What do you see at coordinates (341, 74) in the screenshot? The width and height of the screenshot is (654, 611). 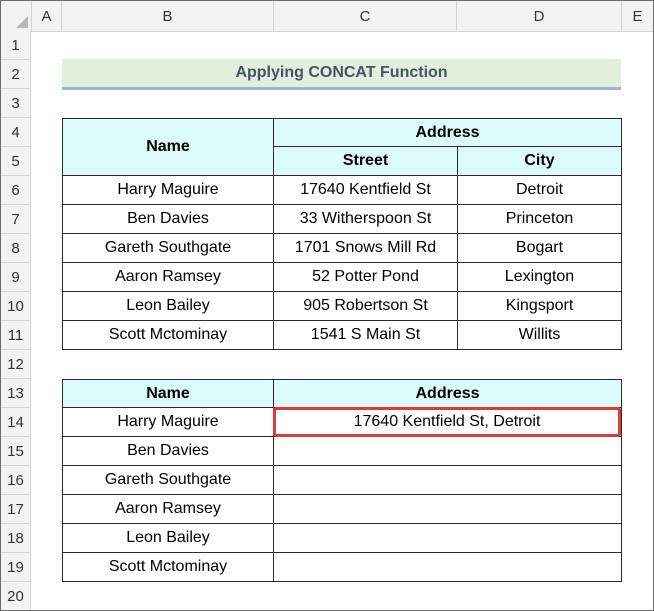 I see `sheet-title: Applying CONCAT Function` at bounding box center [341, 74].